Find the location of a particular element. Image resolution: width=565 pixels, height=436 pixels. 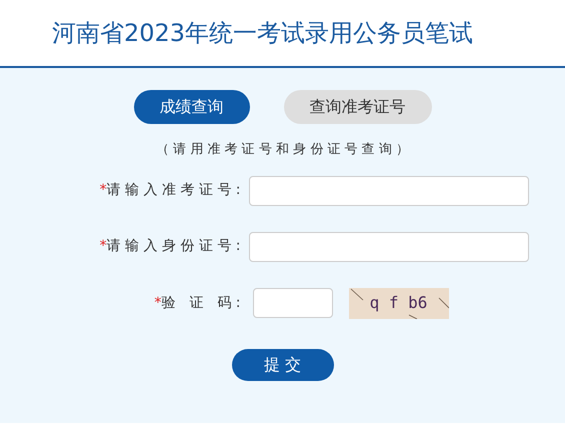

field-label: 请 输 入 准 考 证 号 : is located at coordinates (173, 190).